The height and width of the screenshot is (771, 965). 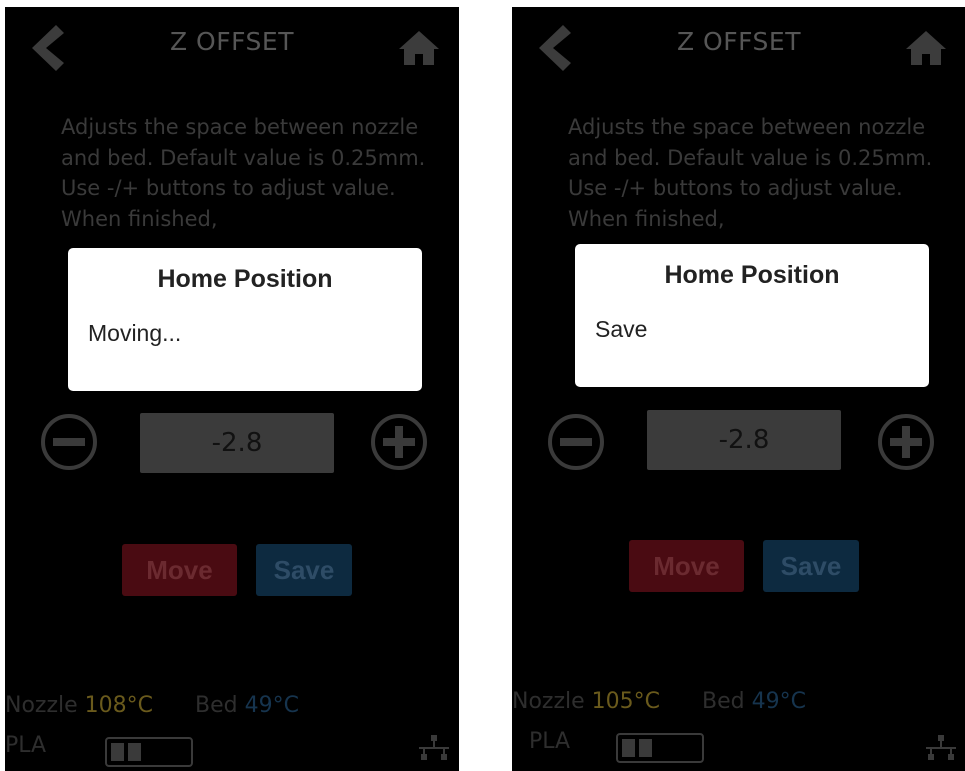 I want to click on home-position-dialog: Home Position Save, so click(x=752, y=315).